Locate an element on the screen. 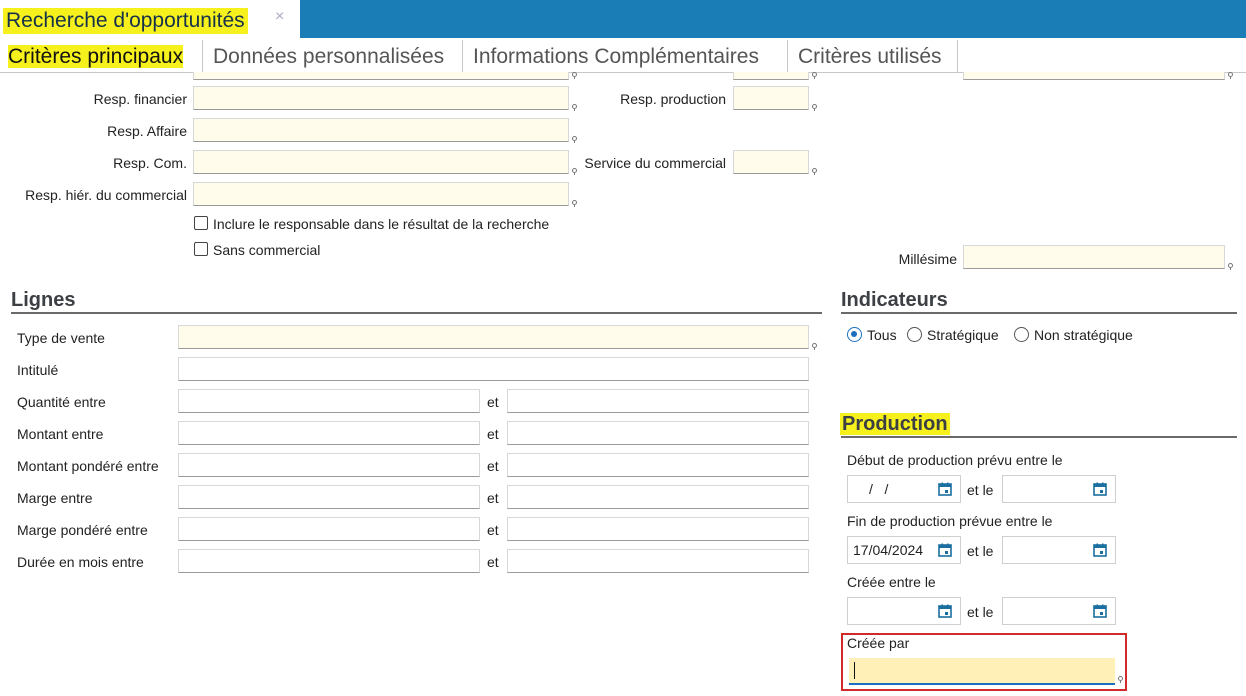 Image resolution: width=1246 pixels, height=696 pixels. radio-strategique is located at coordinates (914, 334).